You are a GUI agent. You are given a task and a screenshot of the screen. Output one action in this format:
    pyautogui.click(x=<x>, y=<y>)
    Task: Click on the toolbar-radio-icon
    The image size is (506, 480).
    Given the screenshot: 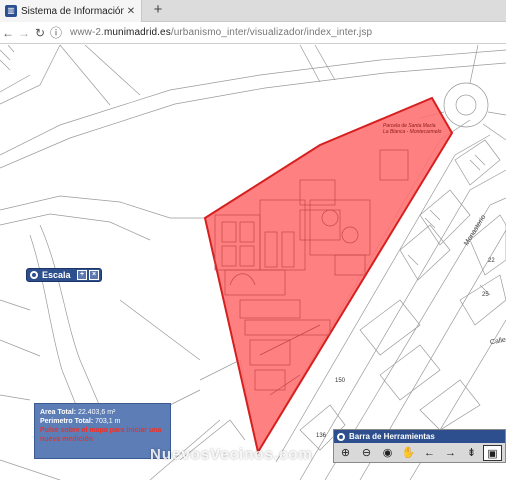 What is the action you would take?
    pyautogui.click(x=341, y=436)
    